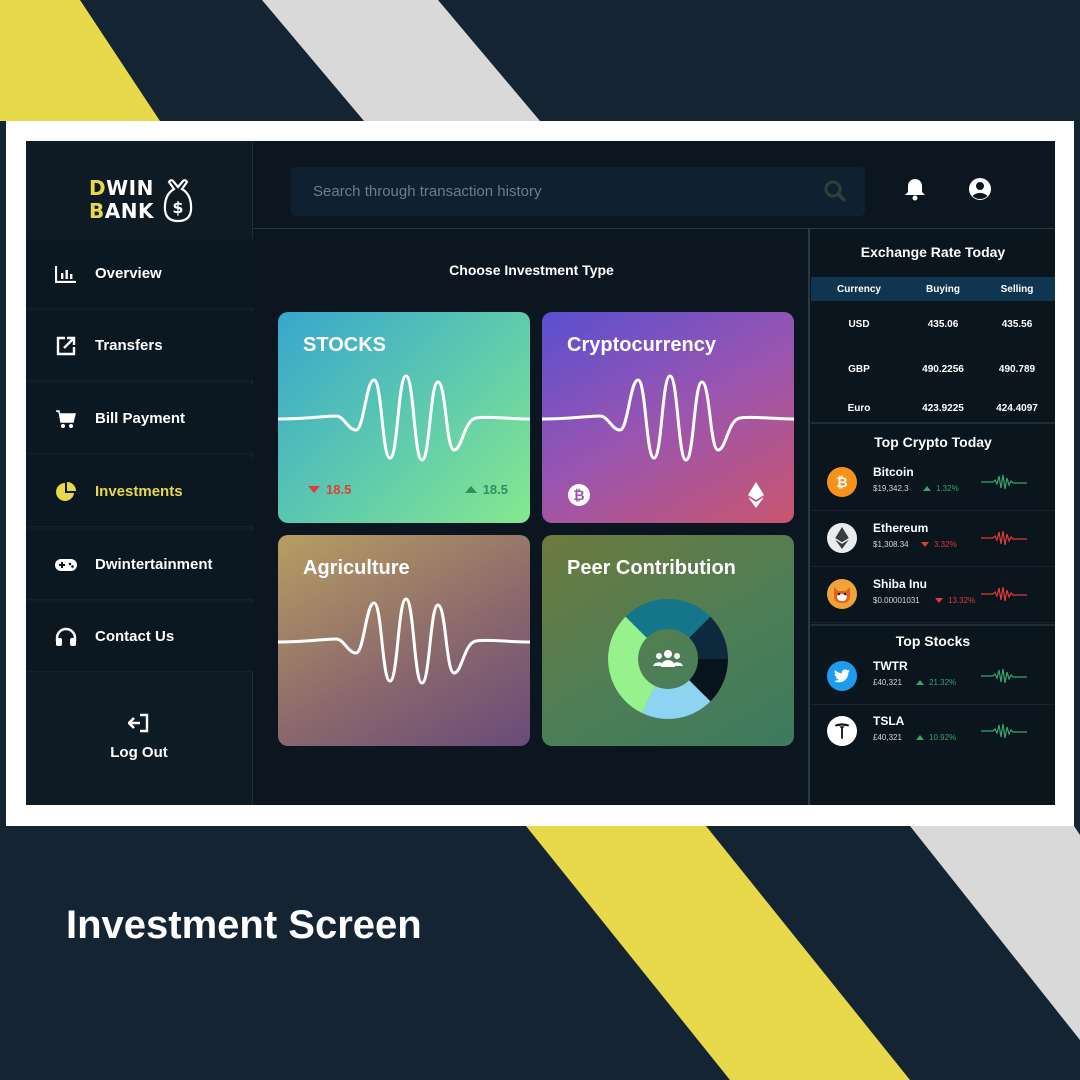 The image size is (1080, 1080). Describe the element at coordinates (66, 492) in the screenshot. I see `pie-chart-icon` at that location.